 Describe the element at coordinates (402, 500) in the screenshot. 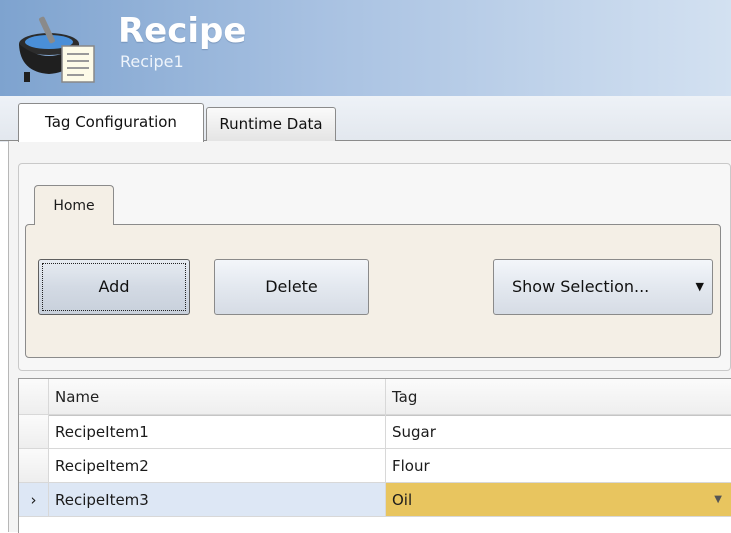

I see `tag-value: Oil` at that location.